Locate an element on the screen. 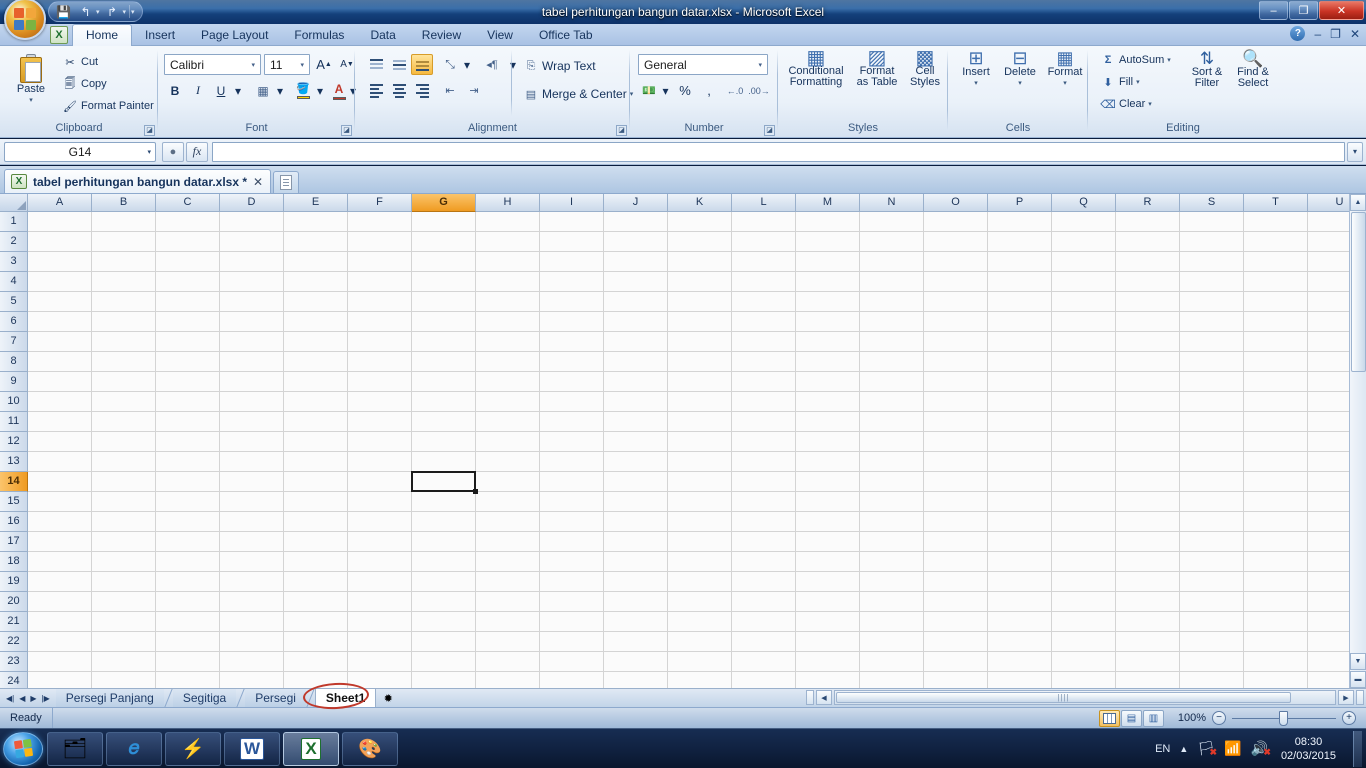 The width and height of the screenshot is (1366, 768). cell-S23 is located at coordinates (1212, 662).